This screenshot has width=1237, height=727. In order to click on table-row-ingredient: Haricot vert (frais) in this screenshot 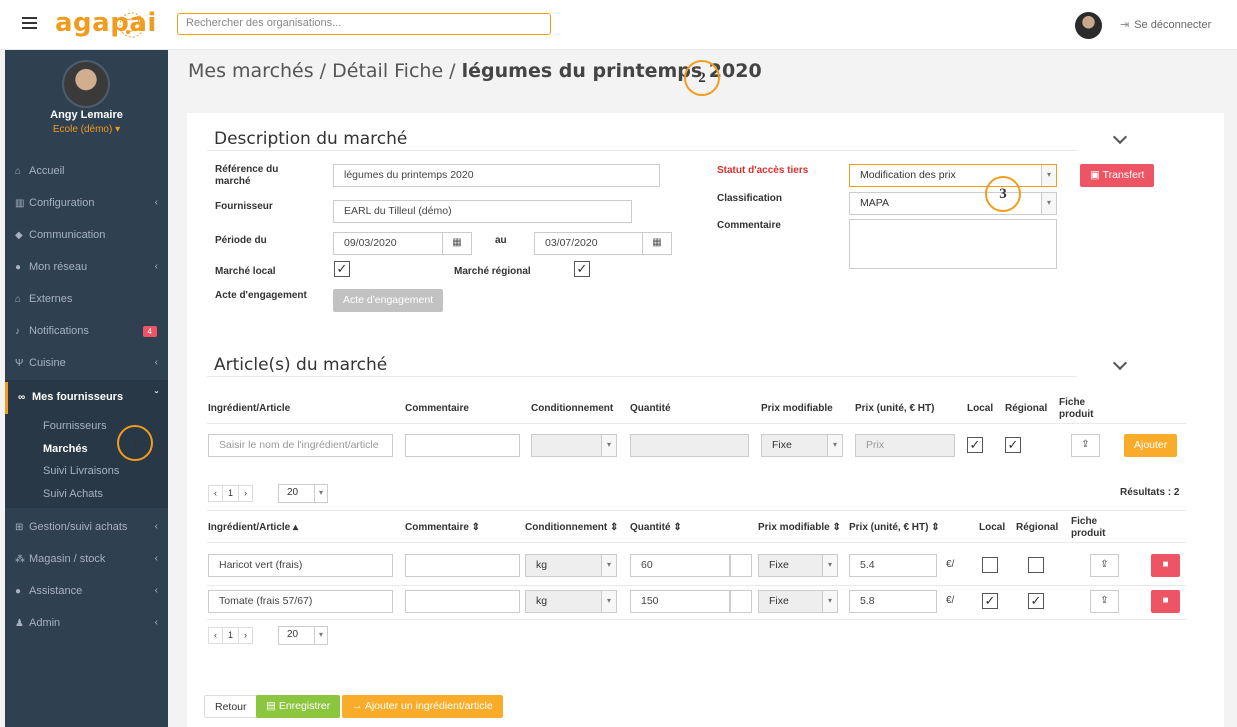, I will do `click(300, 565)`.